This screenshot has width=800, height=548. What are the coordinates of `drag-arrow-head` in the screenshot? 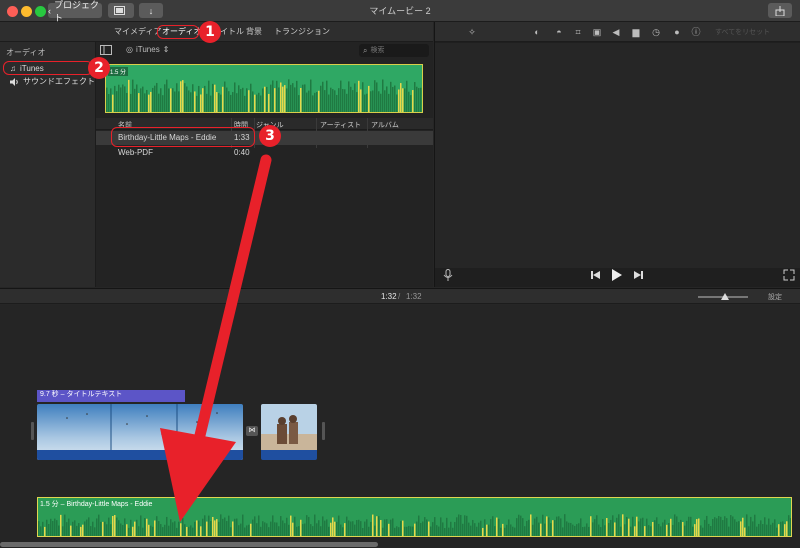 It's located at (198, 475).